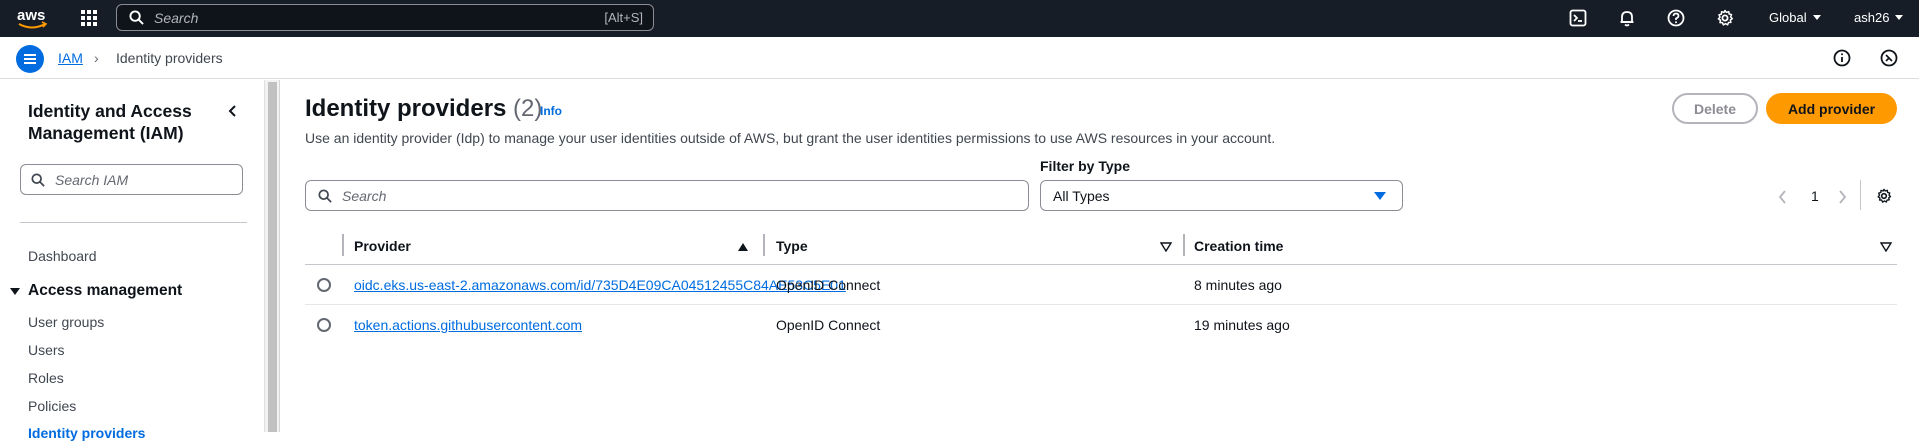  I want to click on global-search-input: Search [Alt+S], so click(385, 17).